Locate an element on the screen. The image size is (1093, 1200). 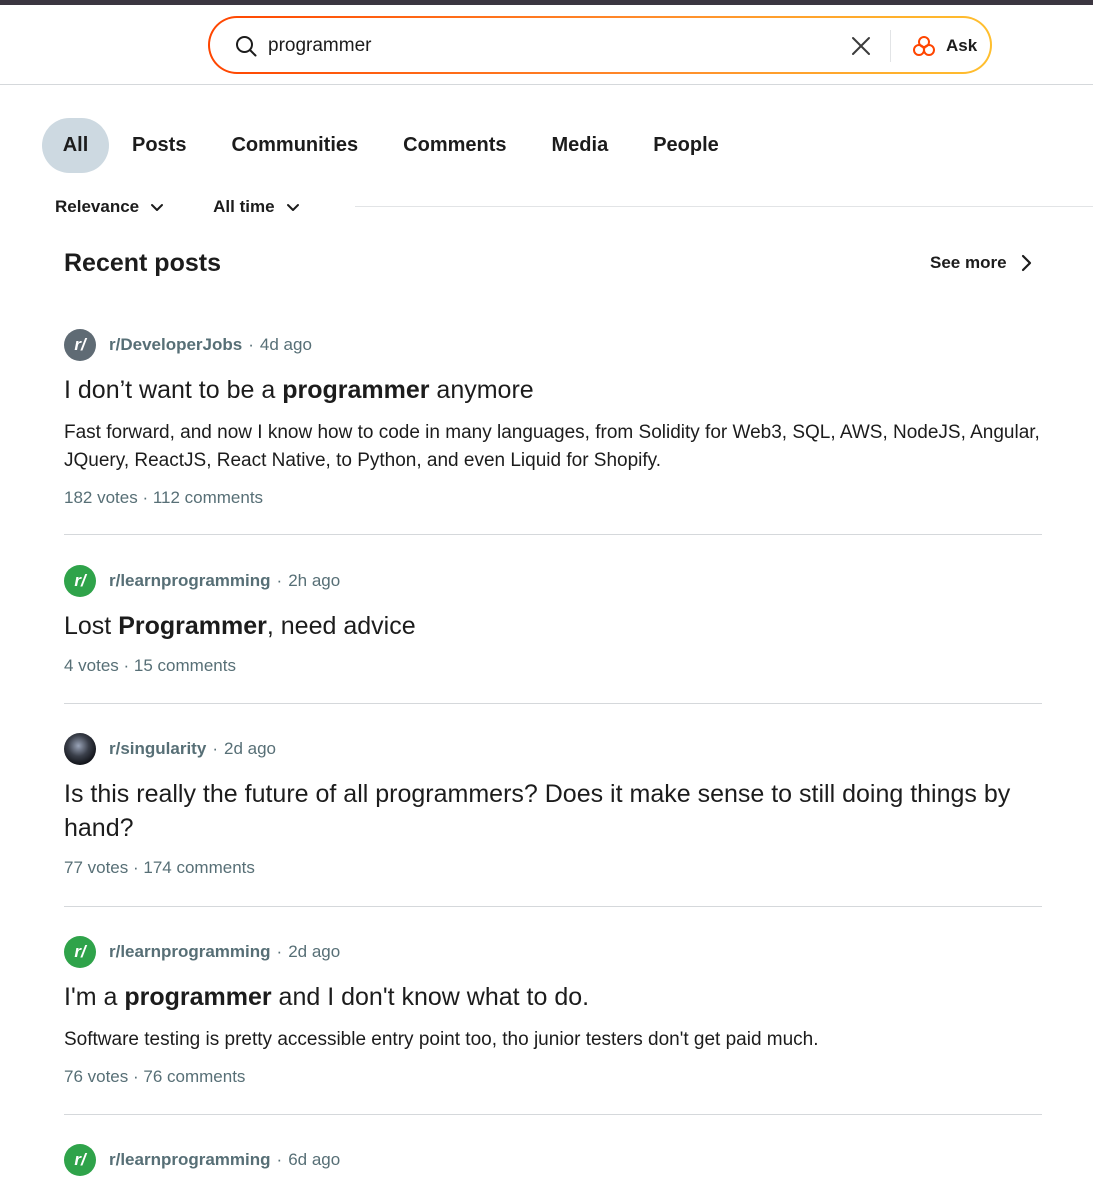
post-meta: r/singularity · 2d ago is located at coordinates (553, 749).